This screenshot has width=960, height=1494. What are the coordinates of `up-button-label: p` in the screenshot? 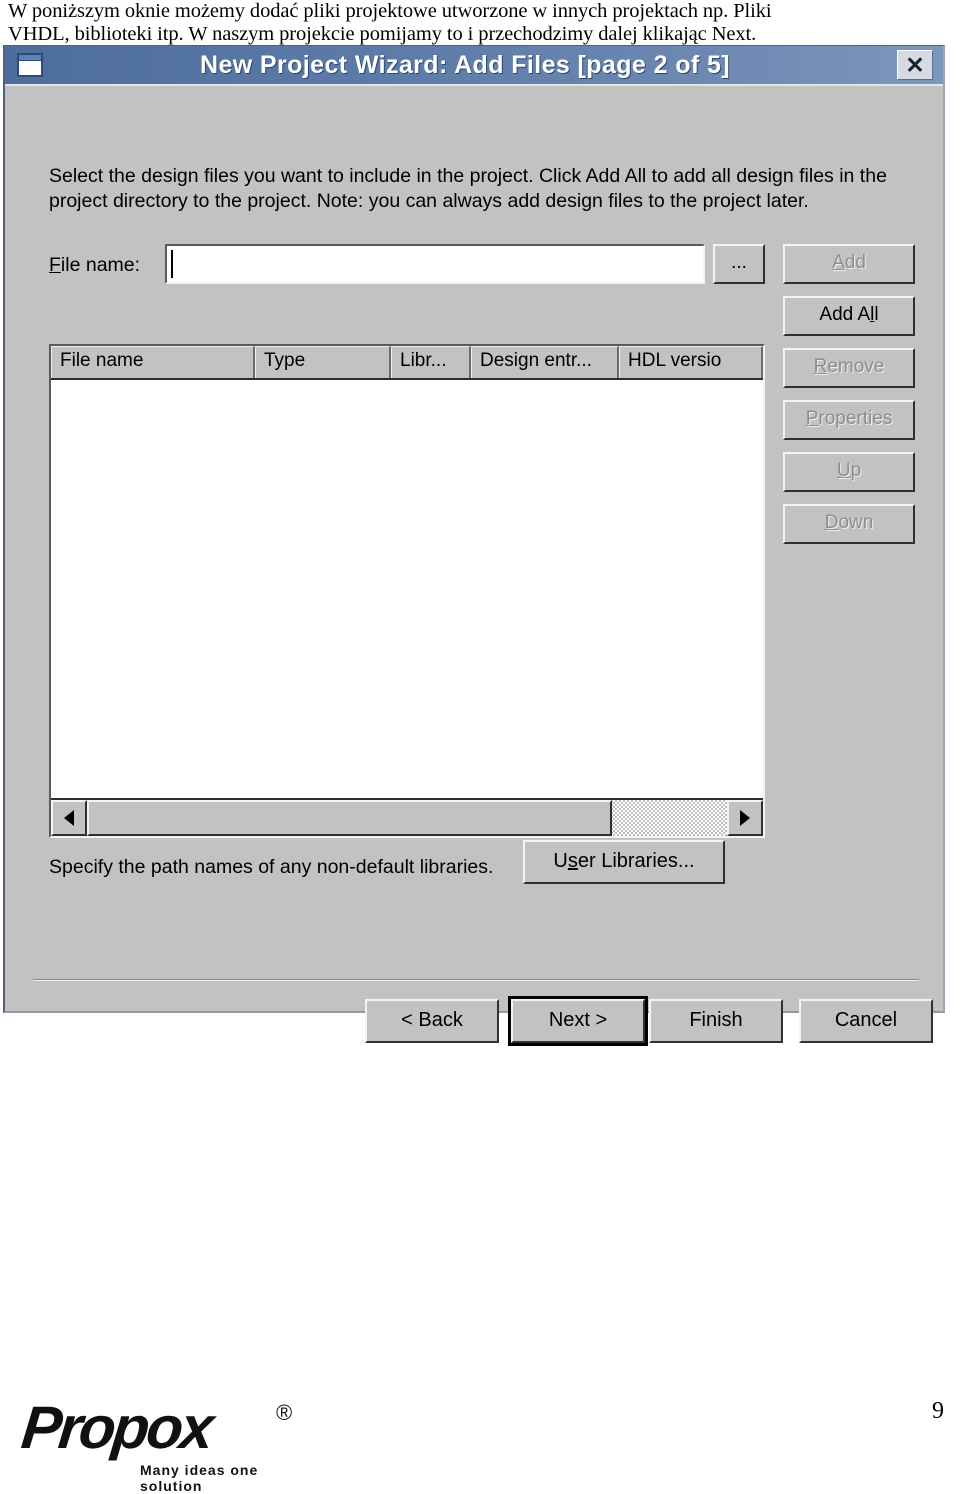 It's located at (856, 470).